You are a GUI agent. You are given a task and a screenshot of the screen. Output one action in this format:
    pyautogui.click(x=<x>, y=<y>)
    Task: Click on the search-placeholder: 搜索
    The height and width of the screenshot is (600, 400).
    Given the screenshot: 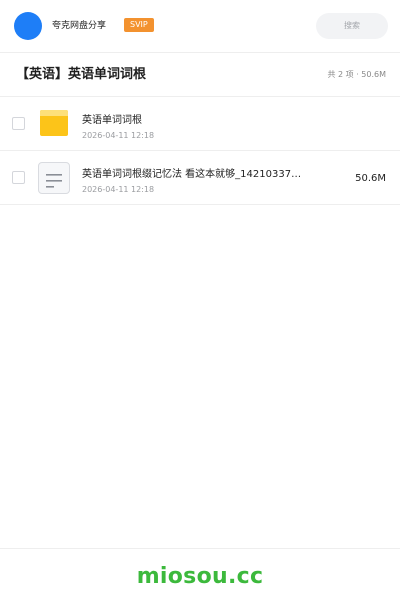 What is the action you would take?
    pyautogui.click(x=352, y=25)
    